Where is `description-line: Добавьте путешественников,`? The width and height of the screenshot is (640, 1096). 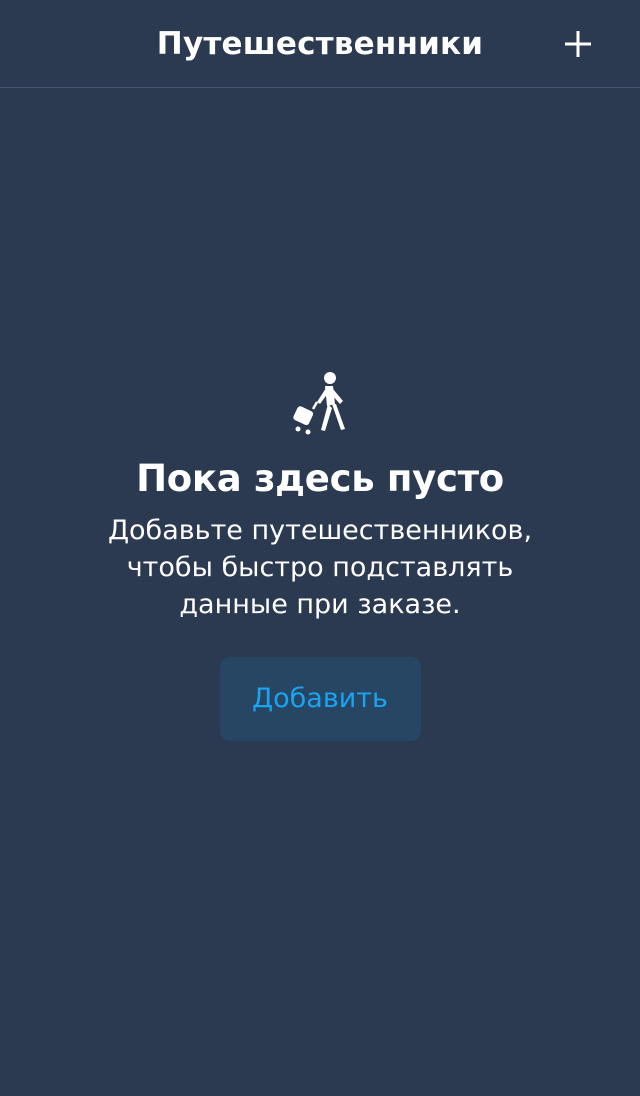
description-line: Добавьте путешественников, is located at coordinates (320, 530).